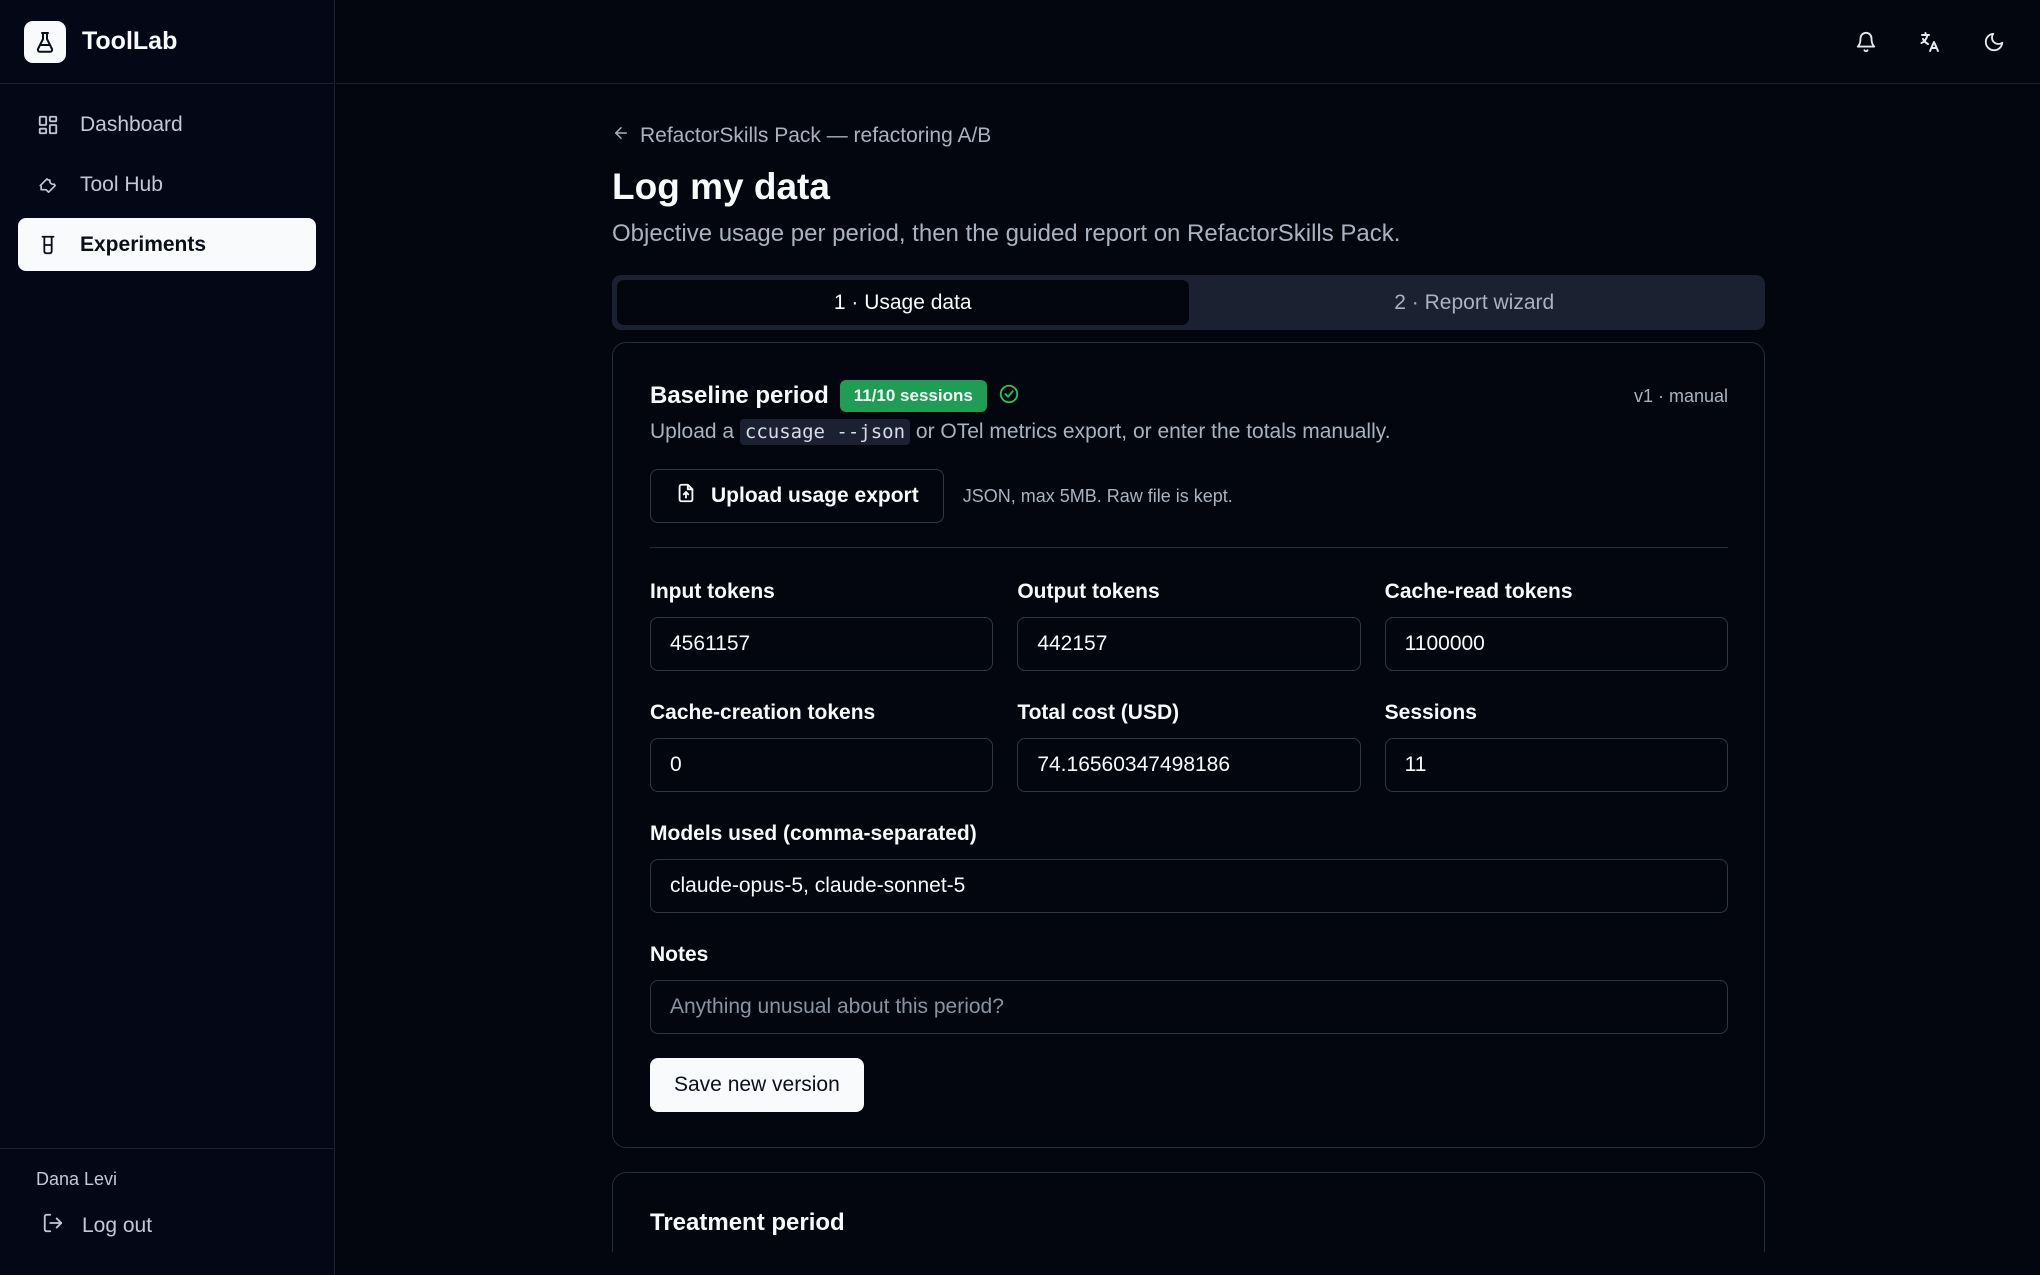  I want to click on output-tokens-input, so click(1189, 644).